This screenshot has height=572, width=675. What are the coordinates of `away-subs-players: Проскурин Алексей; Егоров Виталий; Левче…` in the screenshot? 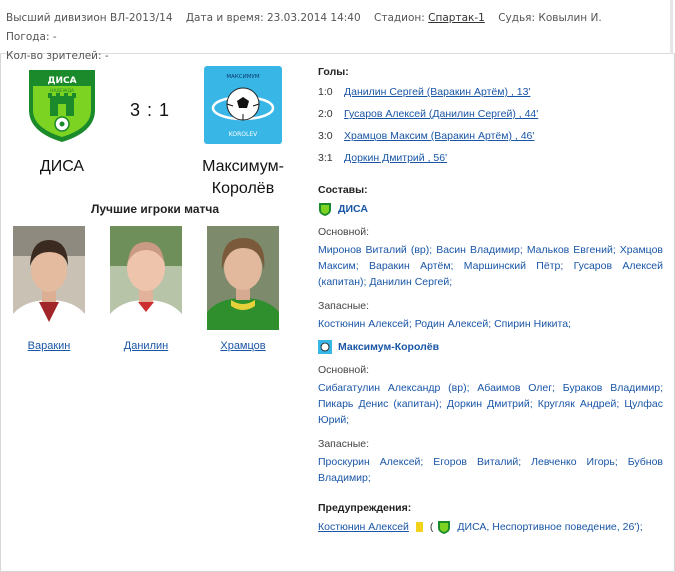 It's located at (490, 470).